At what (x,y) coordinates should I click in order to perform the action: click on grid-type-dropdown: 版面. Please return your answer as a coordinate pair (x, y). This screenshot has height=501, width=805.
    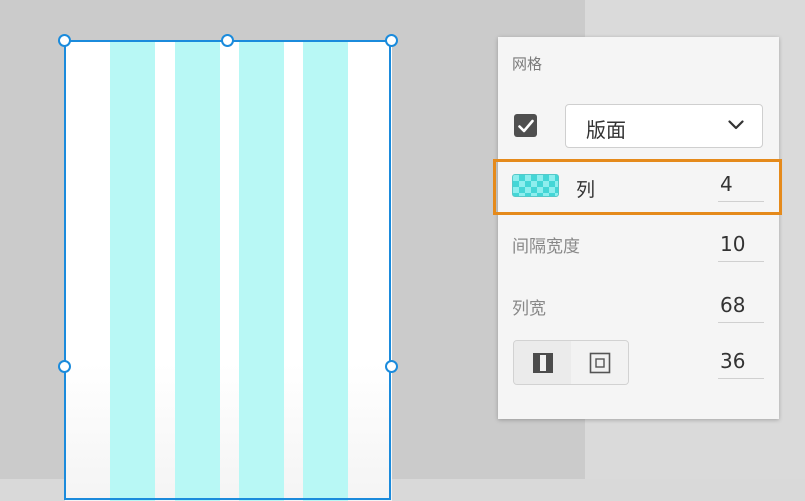
    Looking at the image, I should click on (664, 126).